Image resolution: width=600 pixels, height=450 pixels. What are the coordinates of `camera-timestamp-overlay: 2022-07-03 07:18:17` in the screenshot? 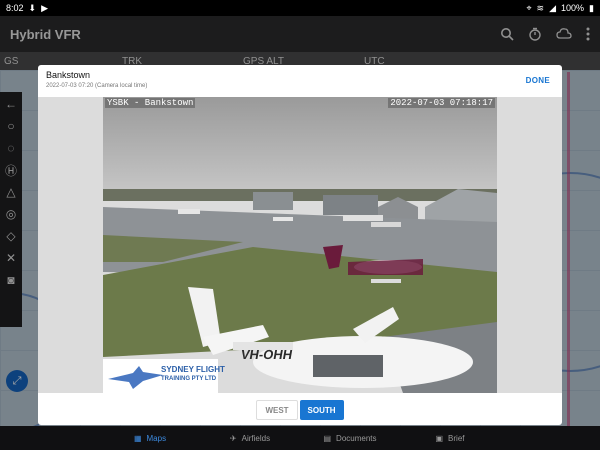 It's located at (441, 103).